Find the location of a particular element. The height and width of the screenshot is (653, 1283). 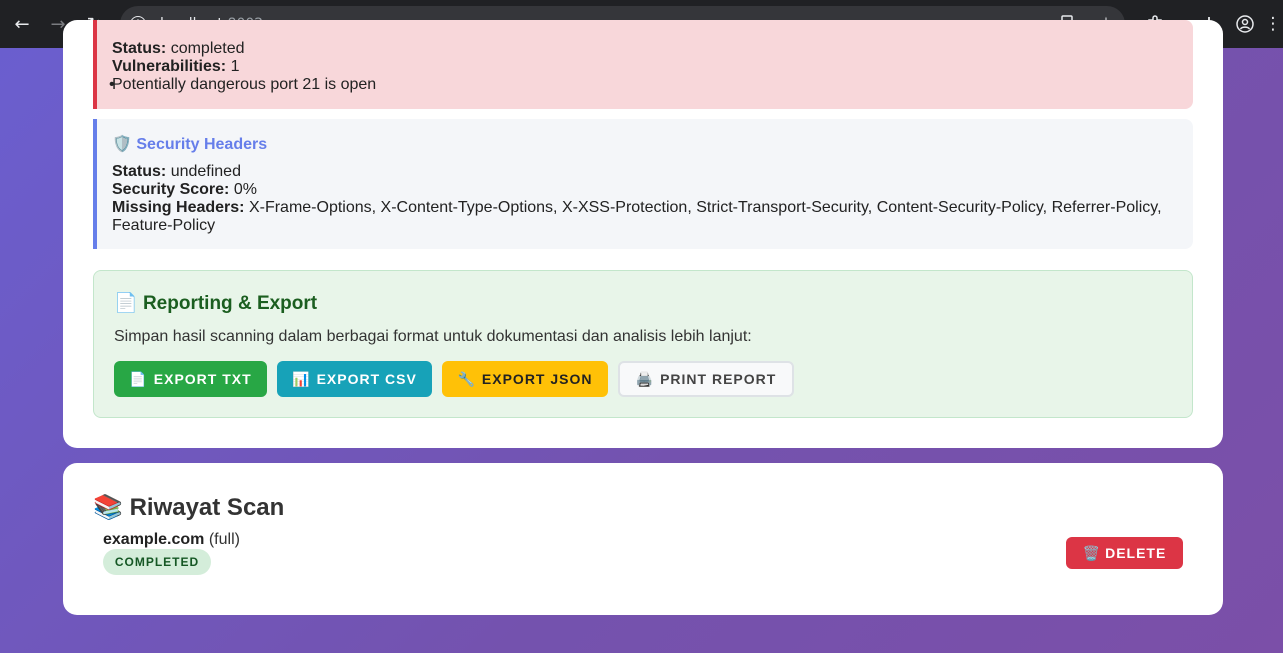

headers-status-line: Status: undefined is located at coordinates (176, 171).